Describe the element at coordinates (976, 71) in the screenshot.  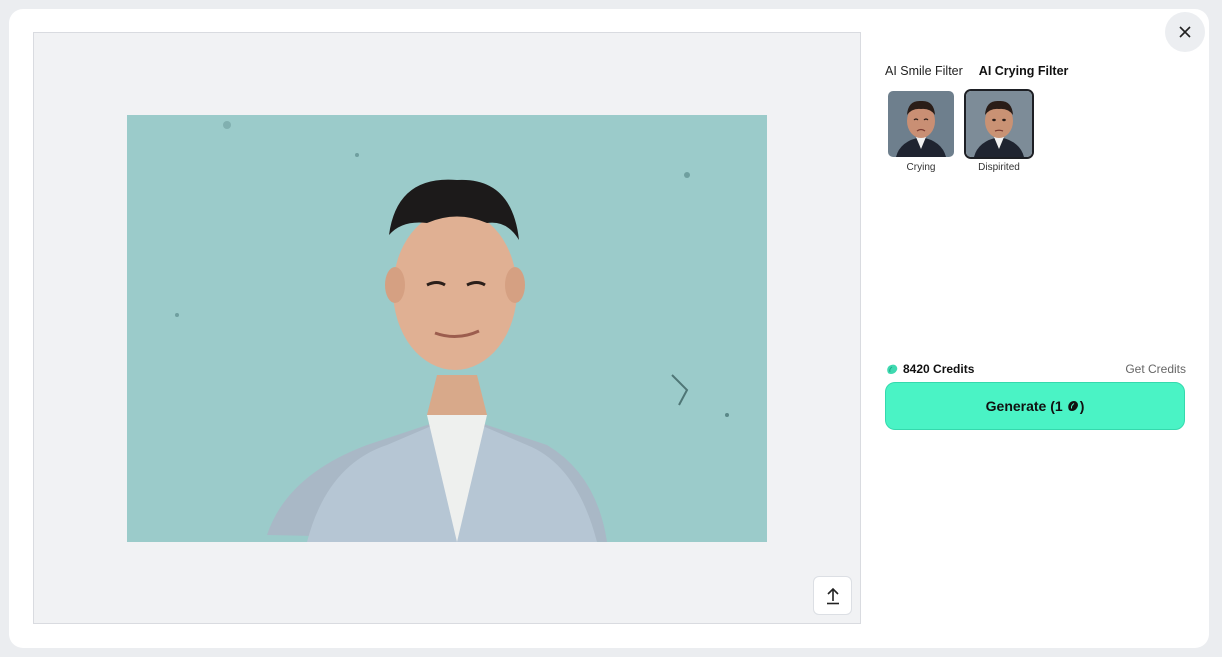
I see `filter-tabs: AI Smile Filter AI Crying Filter` at that location.